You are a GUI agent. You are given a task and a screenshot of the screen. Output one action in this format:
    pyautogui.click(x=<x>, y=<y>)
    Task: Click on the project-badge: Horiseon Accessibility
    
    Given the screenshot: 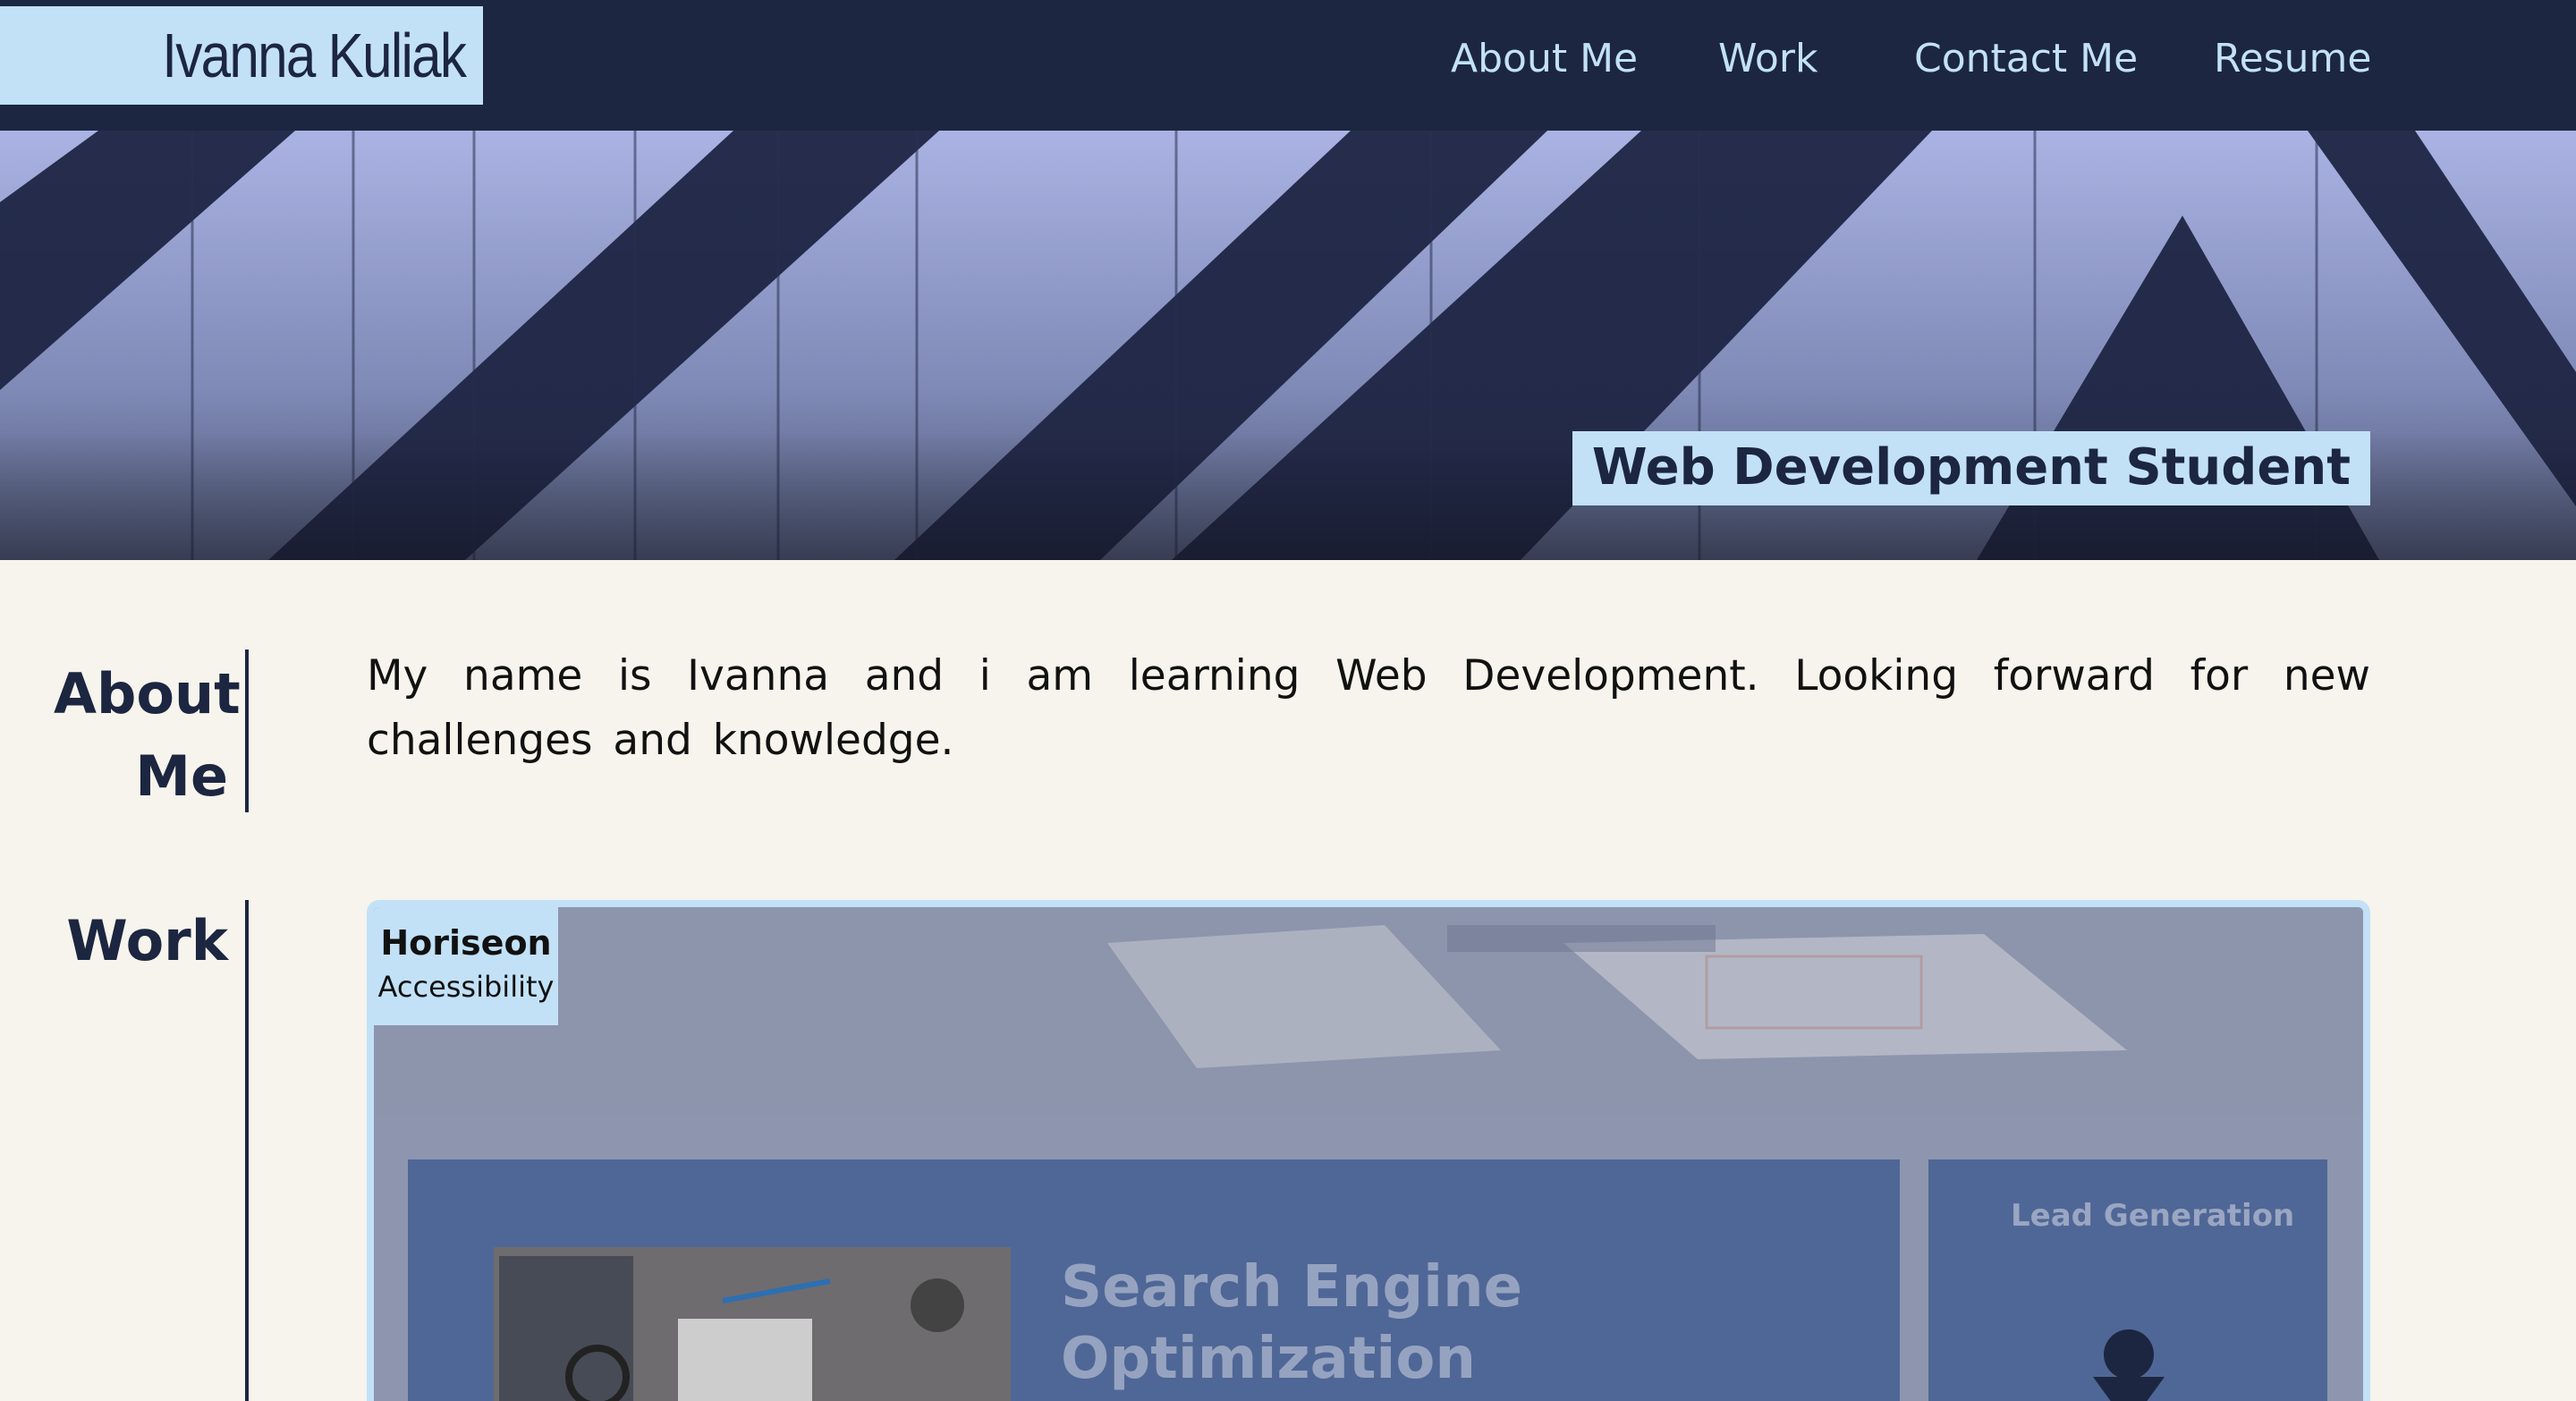 What is the action you would take?
    pyautogui.click(x=466, y=966)
    